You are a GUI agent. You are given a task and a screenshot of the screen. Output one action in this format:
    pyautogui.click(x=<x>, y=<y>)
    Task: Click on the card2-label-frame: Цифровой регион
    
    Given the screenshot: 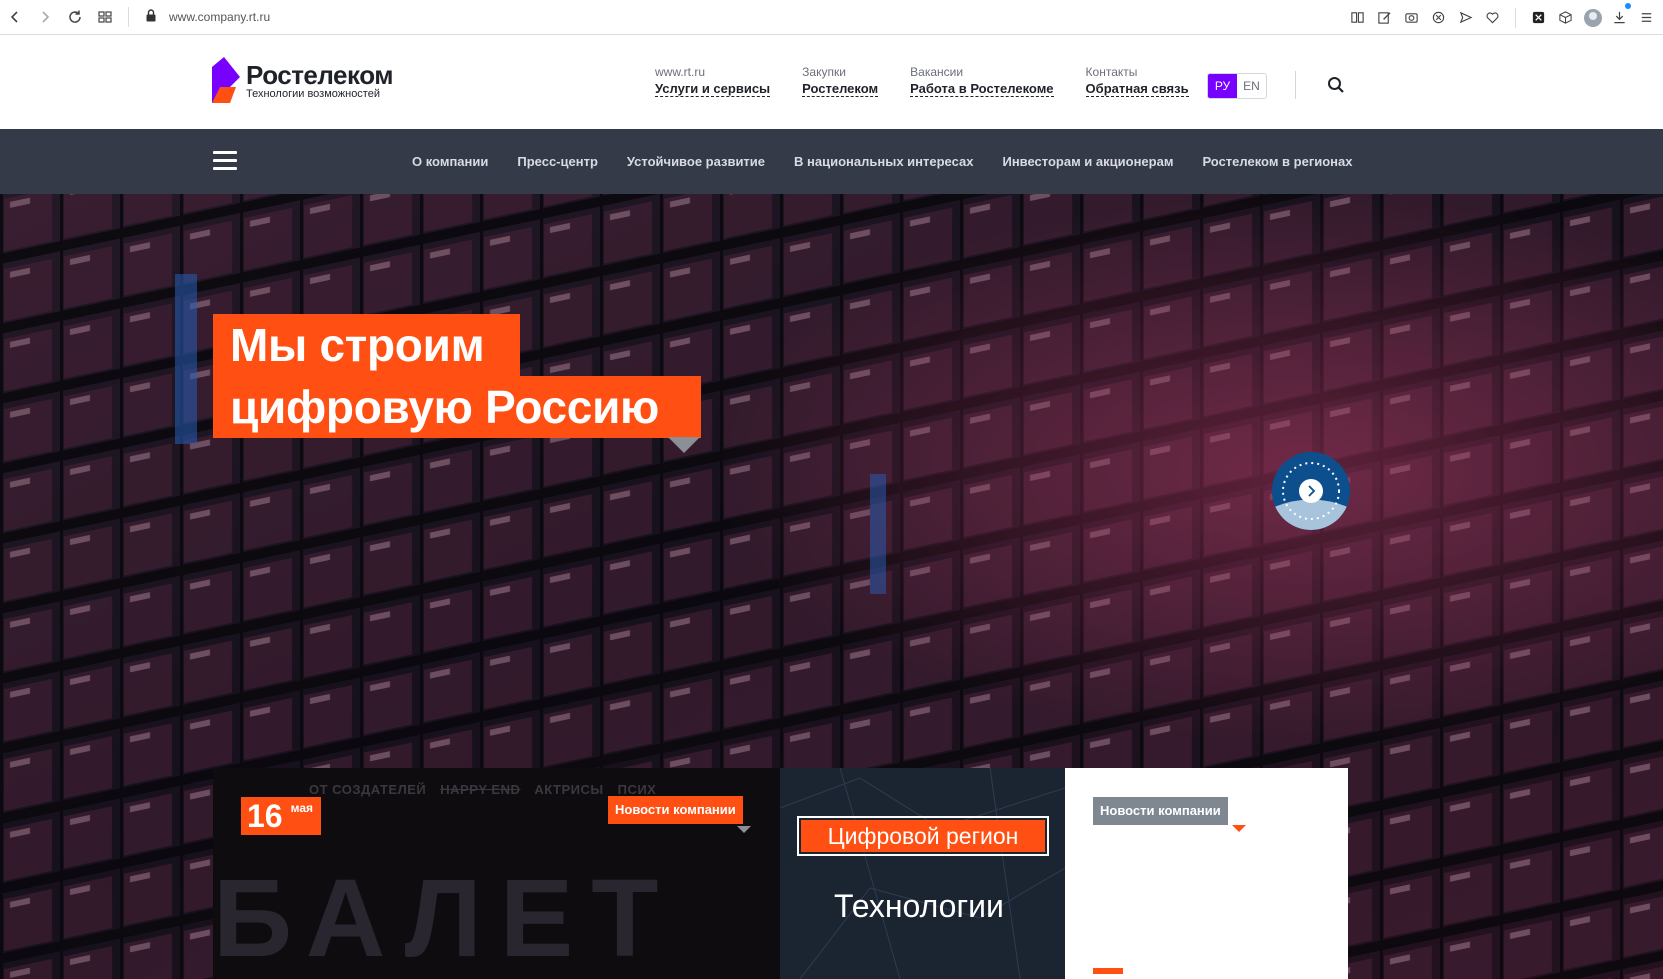 What is the action you would take?
    pyautogui.click(x=923, y=836)
    